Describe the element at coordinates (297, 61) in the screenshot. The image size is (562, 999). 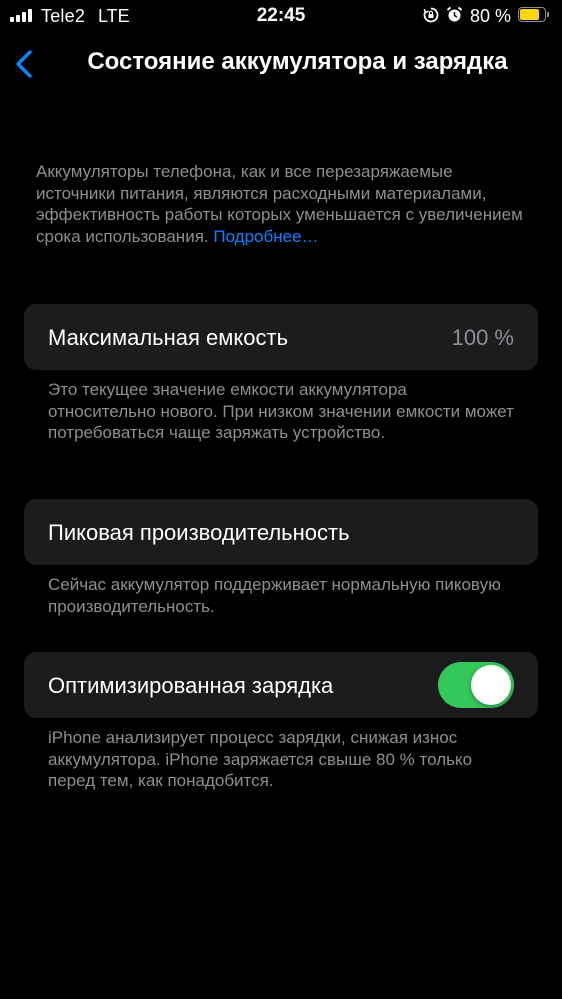
I see `page-title: Состояние аккумулятора и зарядка` at that location.